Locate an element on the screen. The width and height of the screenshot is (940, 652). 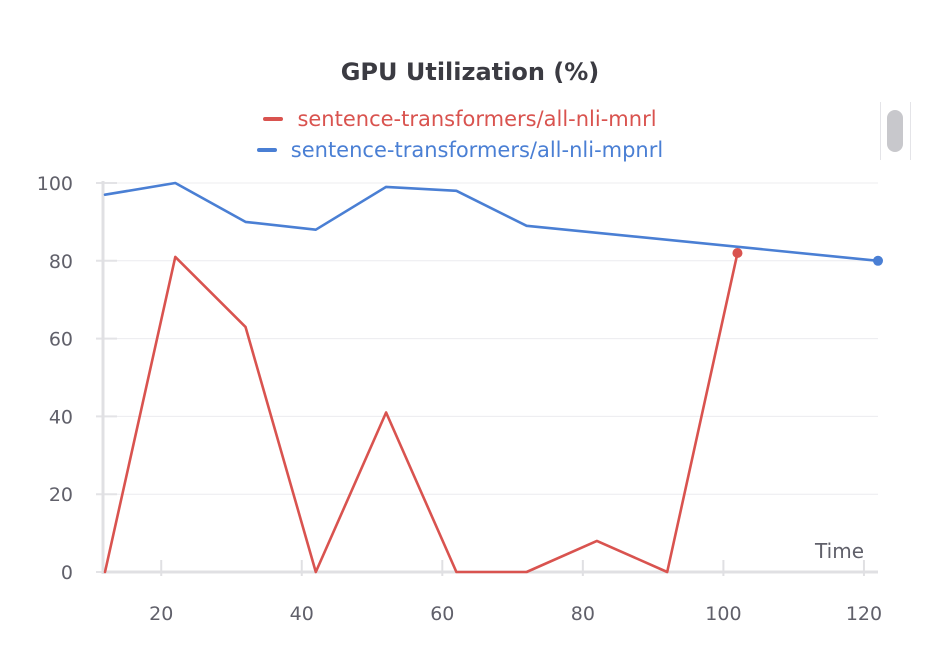
x-tick-label-60: 60 is located at coordinates (442, 614).